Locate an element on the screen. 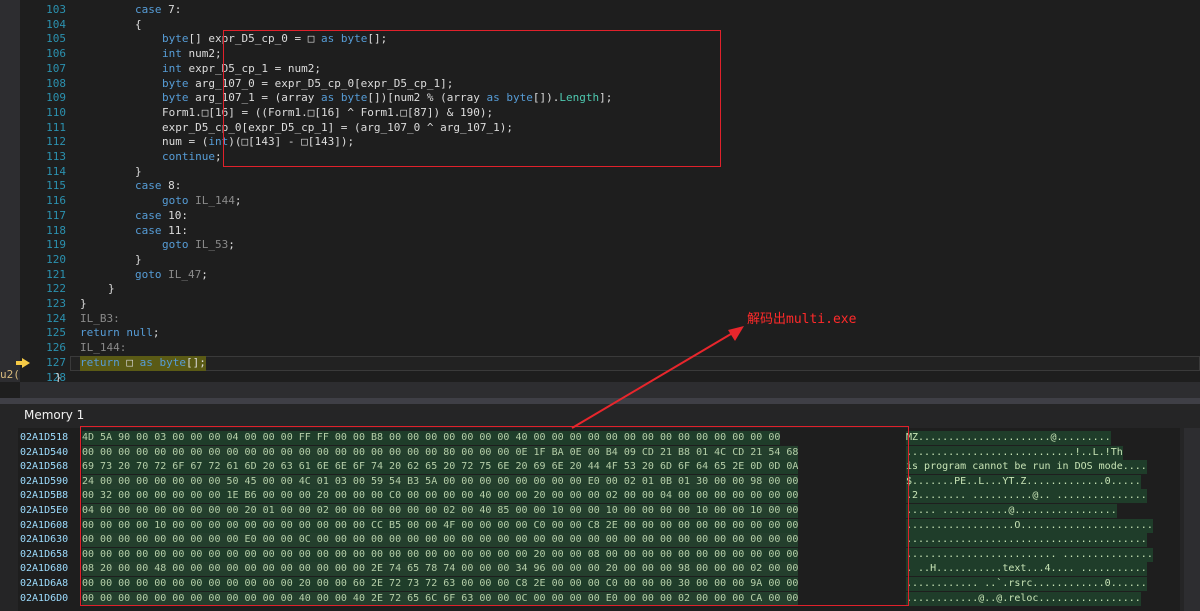 The image size is (1200, 611). memory-address: 02A1D590 is located at coordinates (44, 481).